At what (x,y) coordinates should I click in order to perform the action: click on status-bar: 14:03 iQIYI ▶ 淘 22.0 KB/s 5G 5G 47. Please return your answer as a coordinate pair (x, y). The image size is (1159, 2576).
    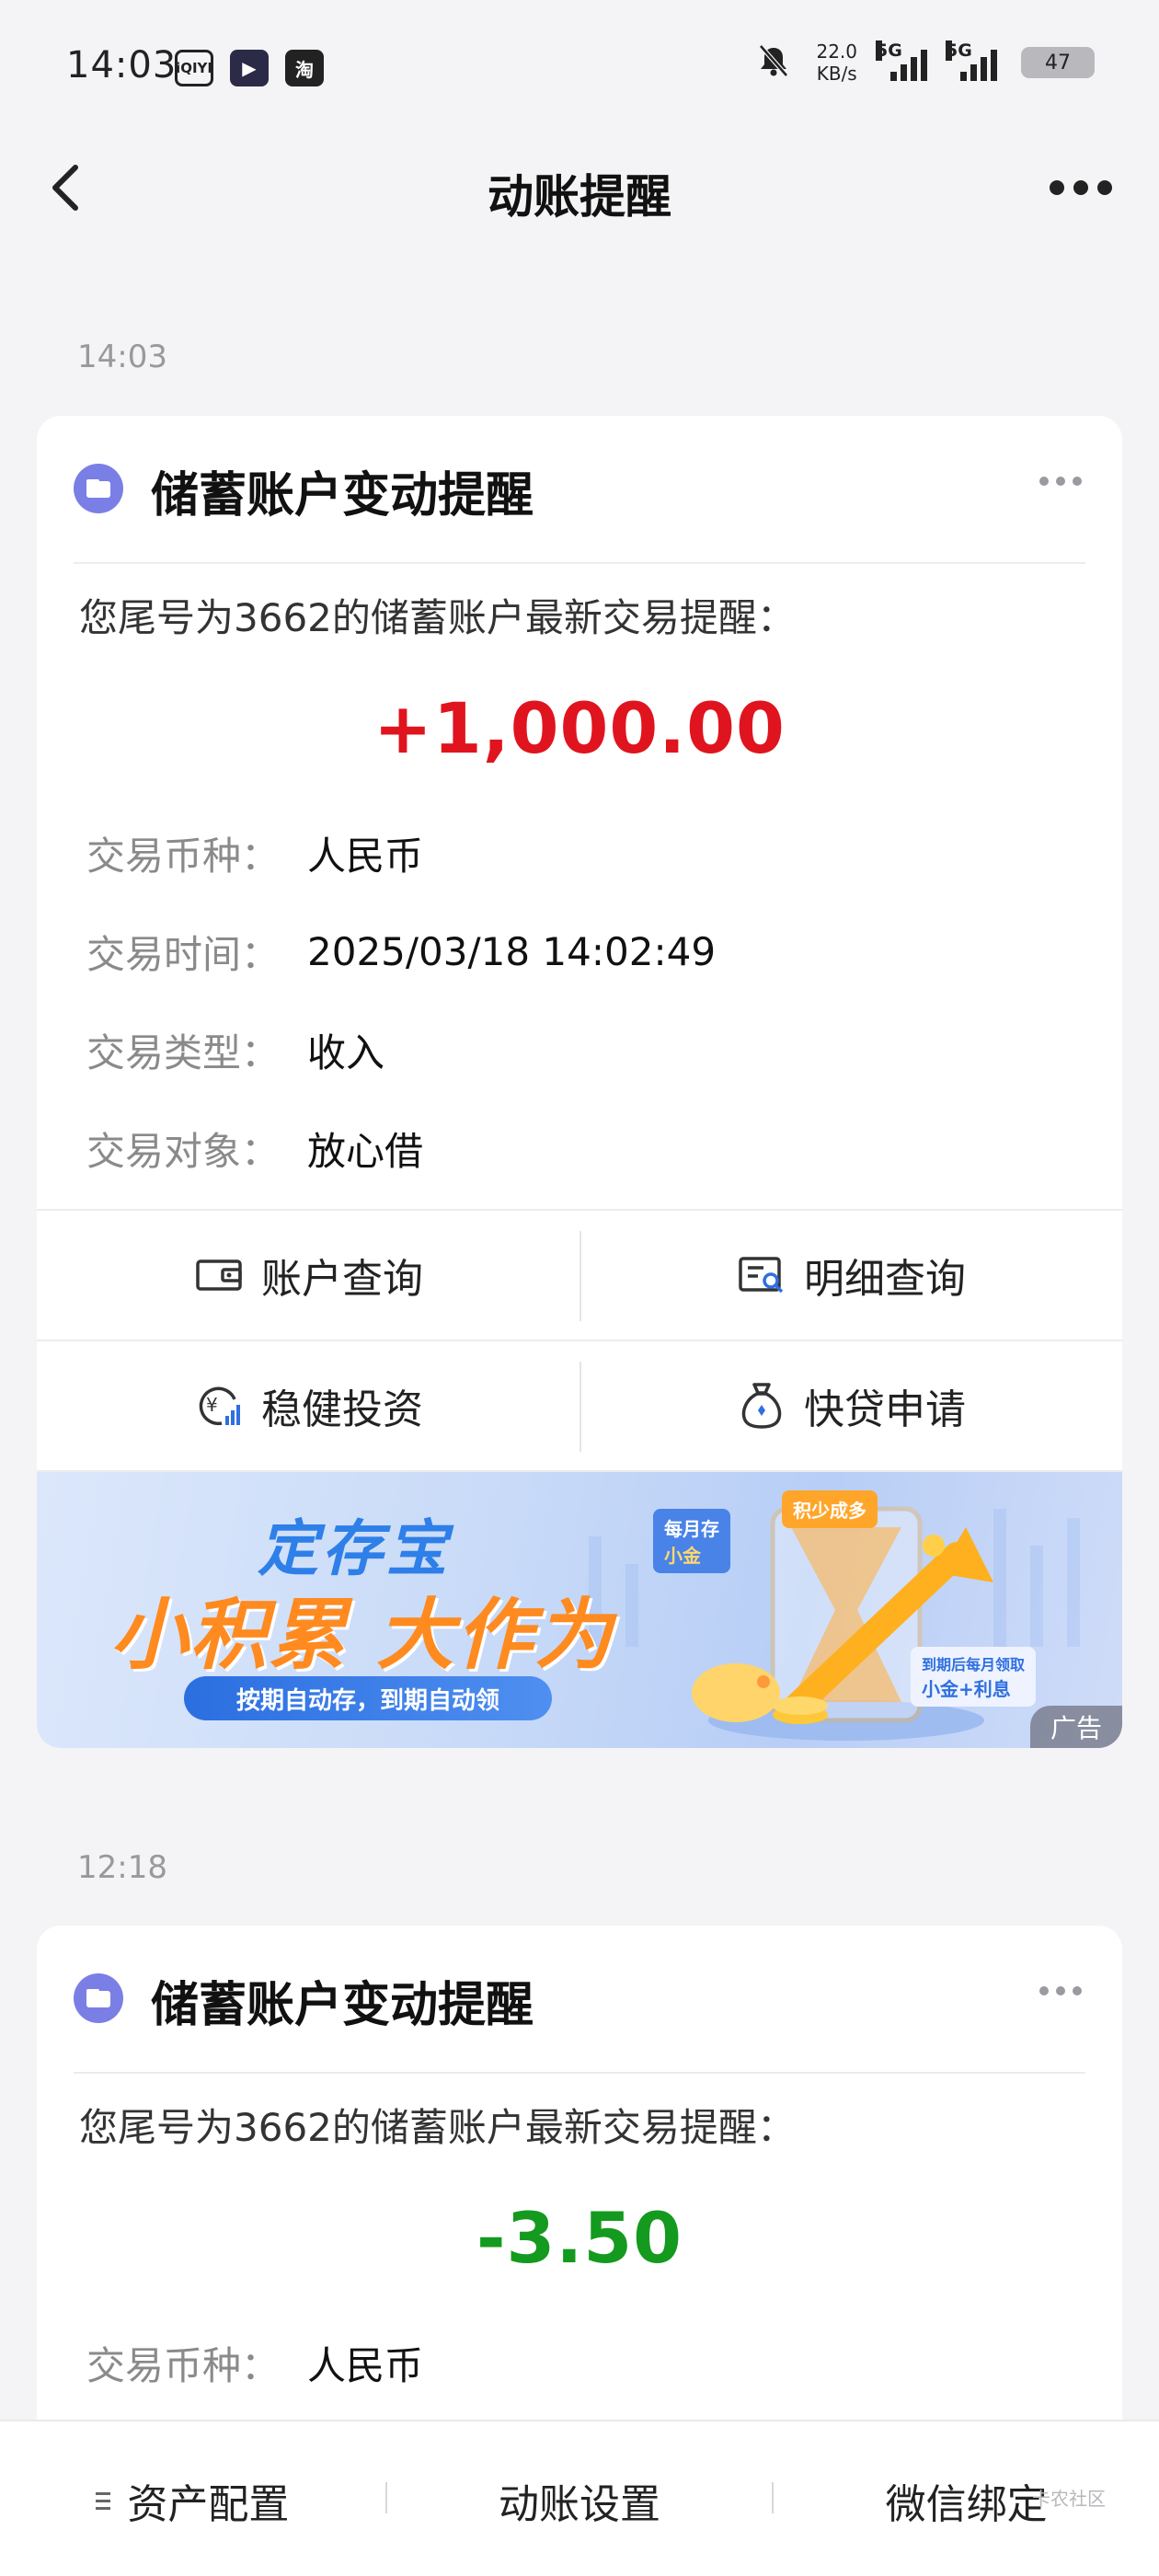
    Looking at the image, I should click on (579, 69).